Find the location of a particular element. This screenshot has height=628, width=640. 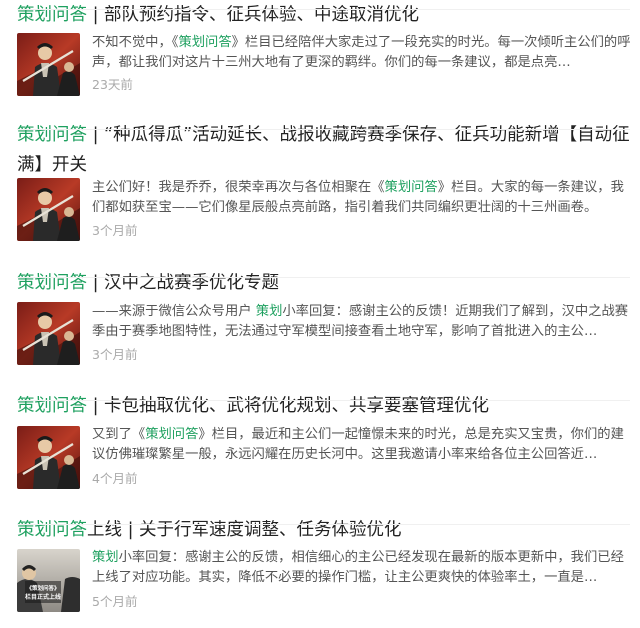

svg-text: 栏目正式上线 is located at coordinates (43, 597).